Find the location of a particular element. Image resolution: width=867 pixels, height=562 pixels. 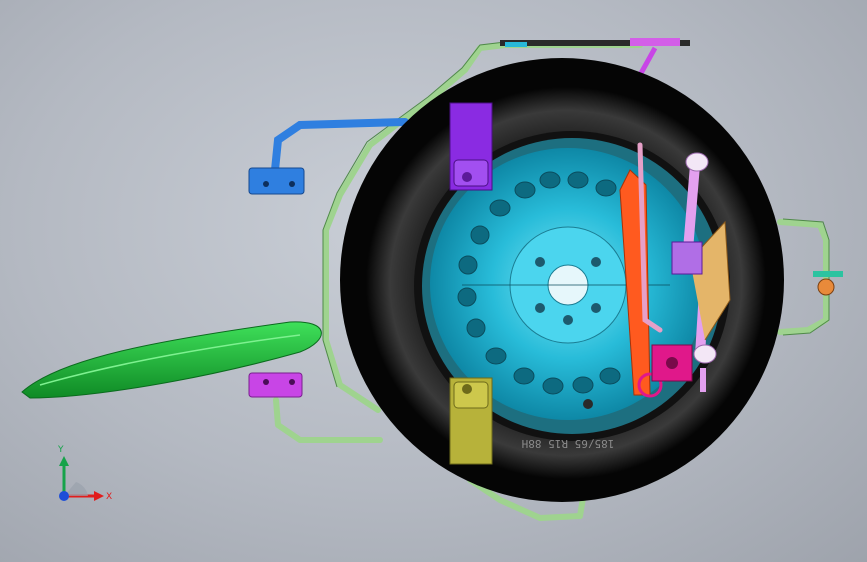

magenta-mount is located at coordinates (275, 385).